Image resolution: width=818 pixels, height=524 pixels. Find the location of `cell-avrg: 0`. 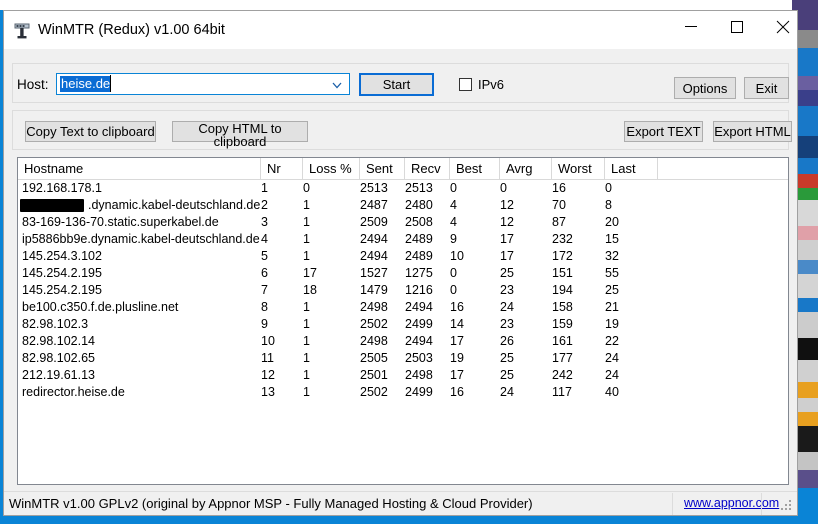

cell-avrg: 0 is located at coordinates (503, 188).